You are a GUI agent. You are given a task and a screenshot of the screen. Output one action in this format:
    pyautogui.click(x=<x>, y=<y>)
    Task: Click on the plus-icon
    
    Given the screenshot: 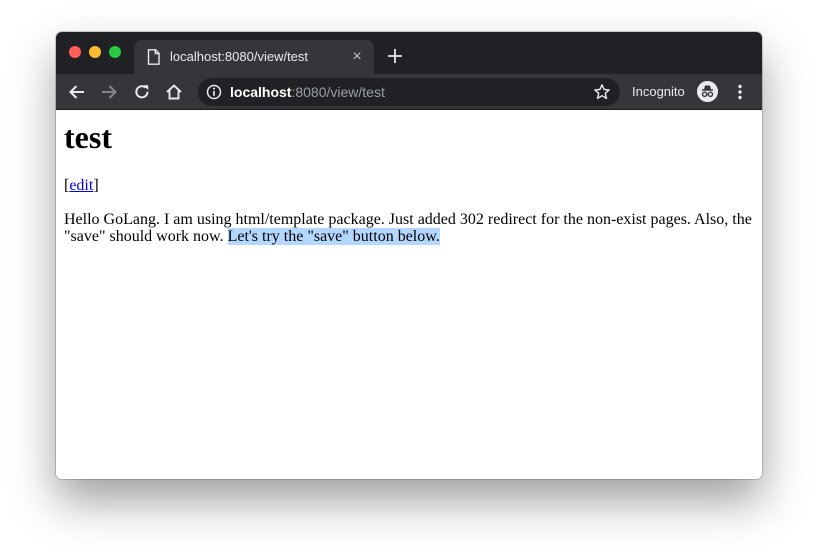 What is the action you would take?
    pyautogui.click(x=395, y=56)
    